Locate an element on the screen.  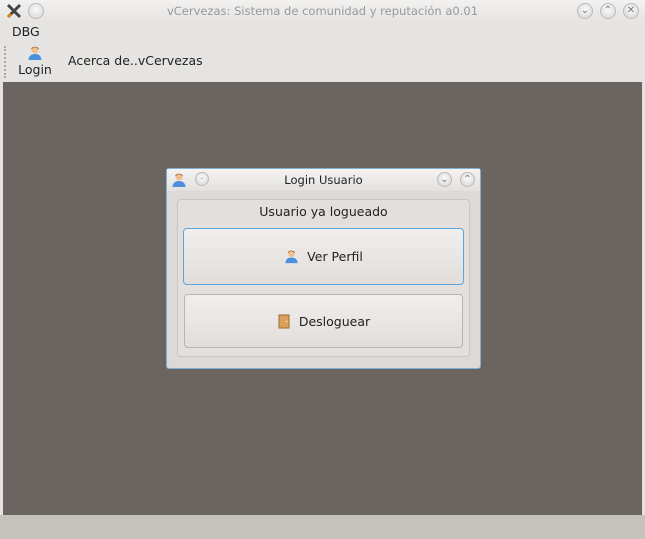
logout-button: Desloguear is located at coordinates (323, 321).